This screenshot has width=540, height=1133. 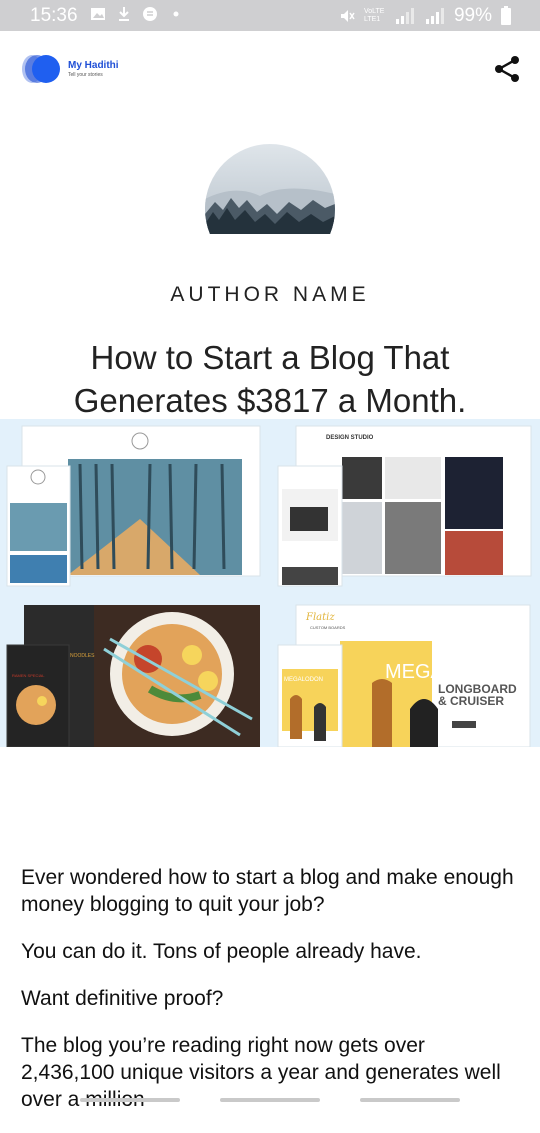 What do you see at coordinates (54, 15) in the screenshot?
I see `status-time: 15:36` at bounding box center [54, 15].